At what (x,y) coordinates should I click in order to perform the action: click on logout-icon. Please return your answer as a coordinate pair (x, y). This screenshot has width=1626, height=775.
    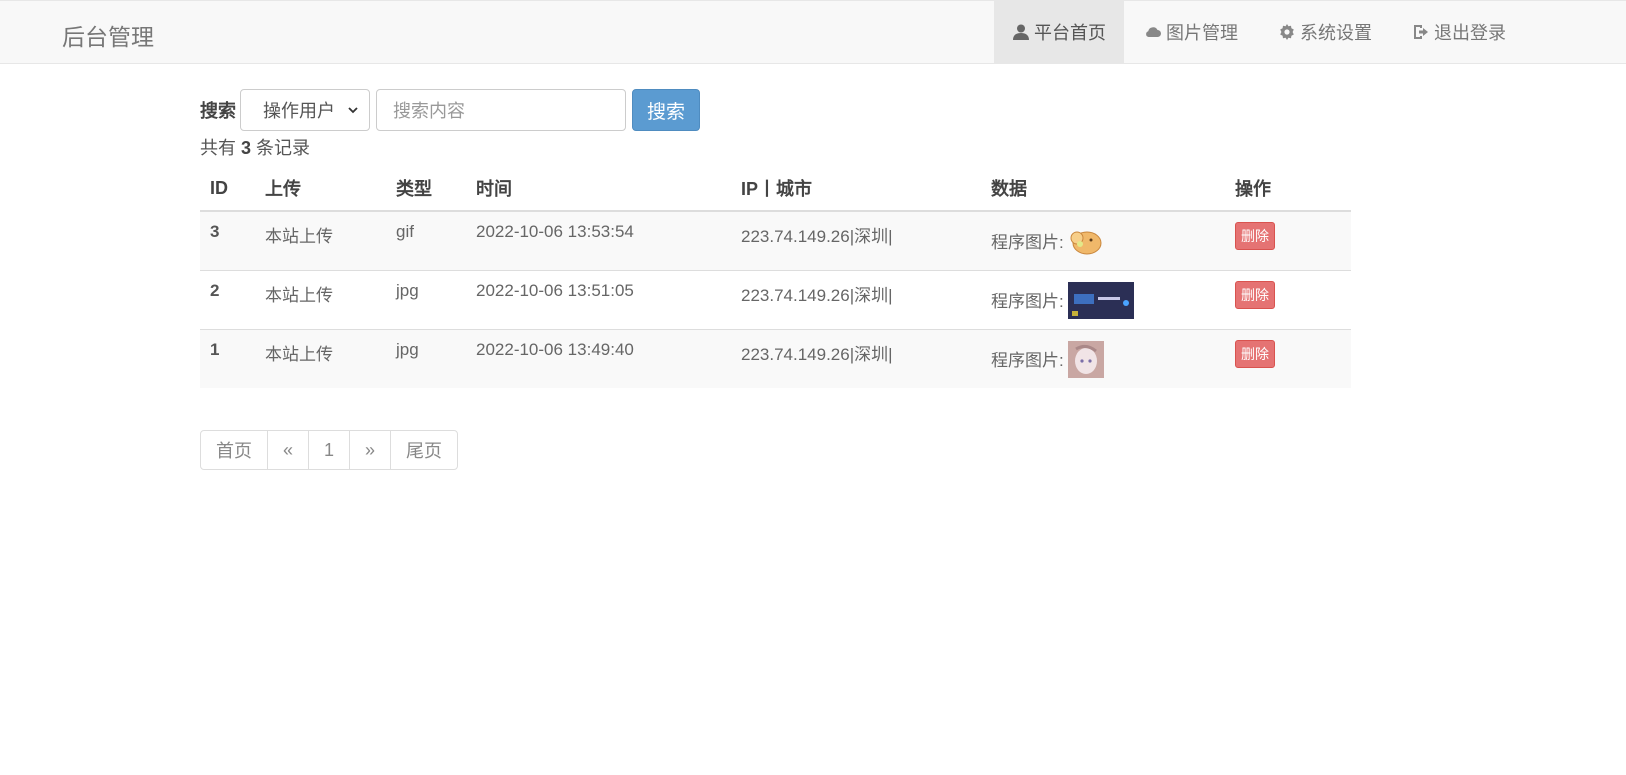
    Looking at the image, I should click on (1421, 32).